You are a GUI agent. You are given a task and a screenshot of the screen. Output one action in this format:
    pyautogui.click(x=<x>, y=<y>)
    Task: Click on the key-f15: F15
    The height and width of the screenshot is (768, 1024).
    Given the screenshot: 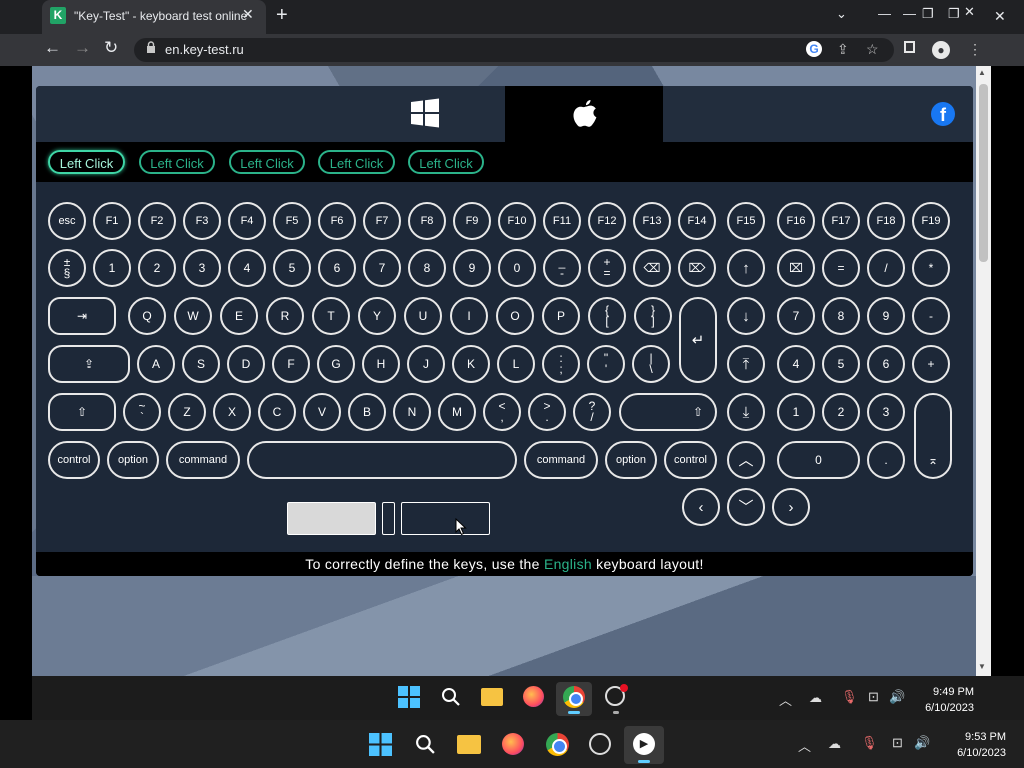 What is the action you would take?
    pyautogui.click(x=746, y=221)
    